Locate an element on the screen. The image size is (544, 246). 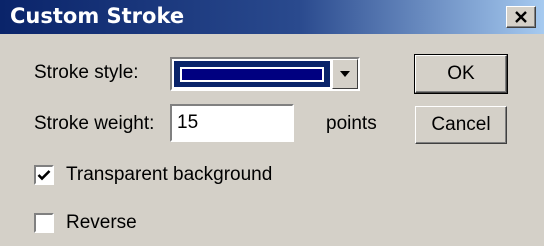
reverse-label: Reverse is located at coordinates (101, 223).